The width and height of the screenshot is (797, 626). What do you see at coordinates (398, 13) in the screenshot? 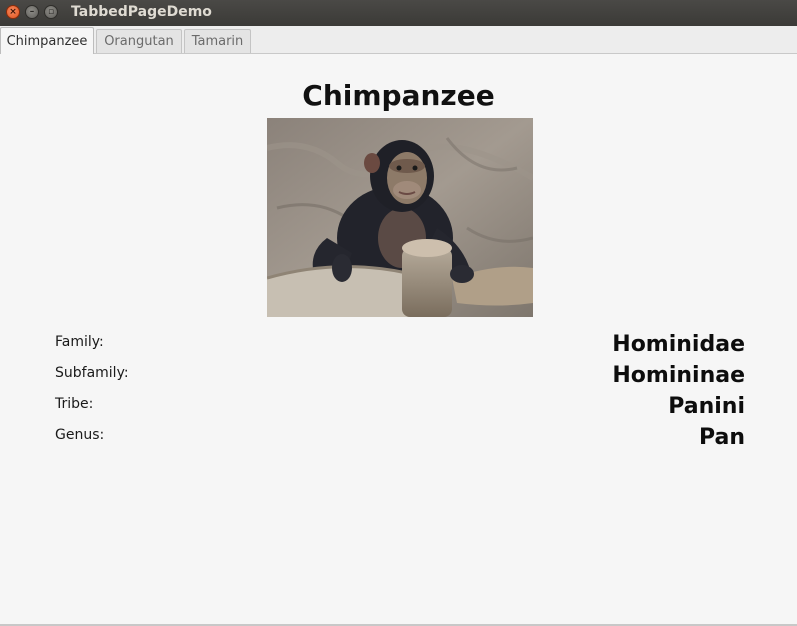
I see `title-bar: × – ▫ TabbedPageDemo` at bounding box center [398, 13].